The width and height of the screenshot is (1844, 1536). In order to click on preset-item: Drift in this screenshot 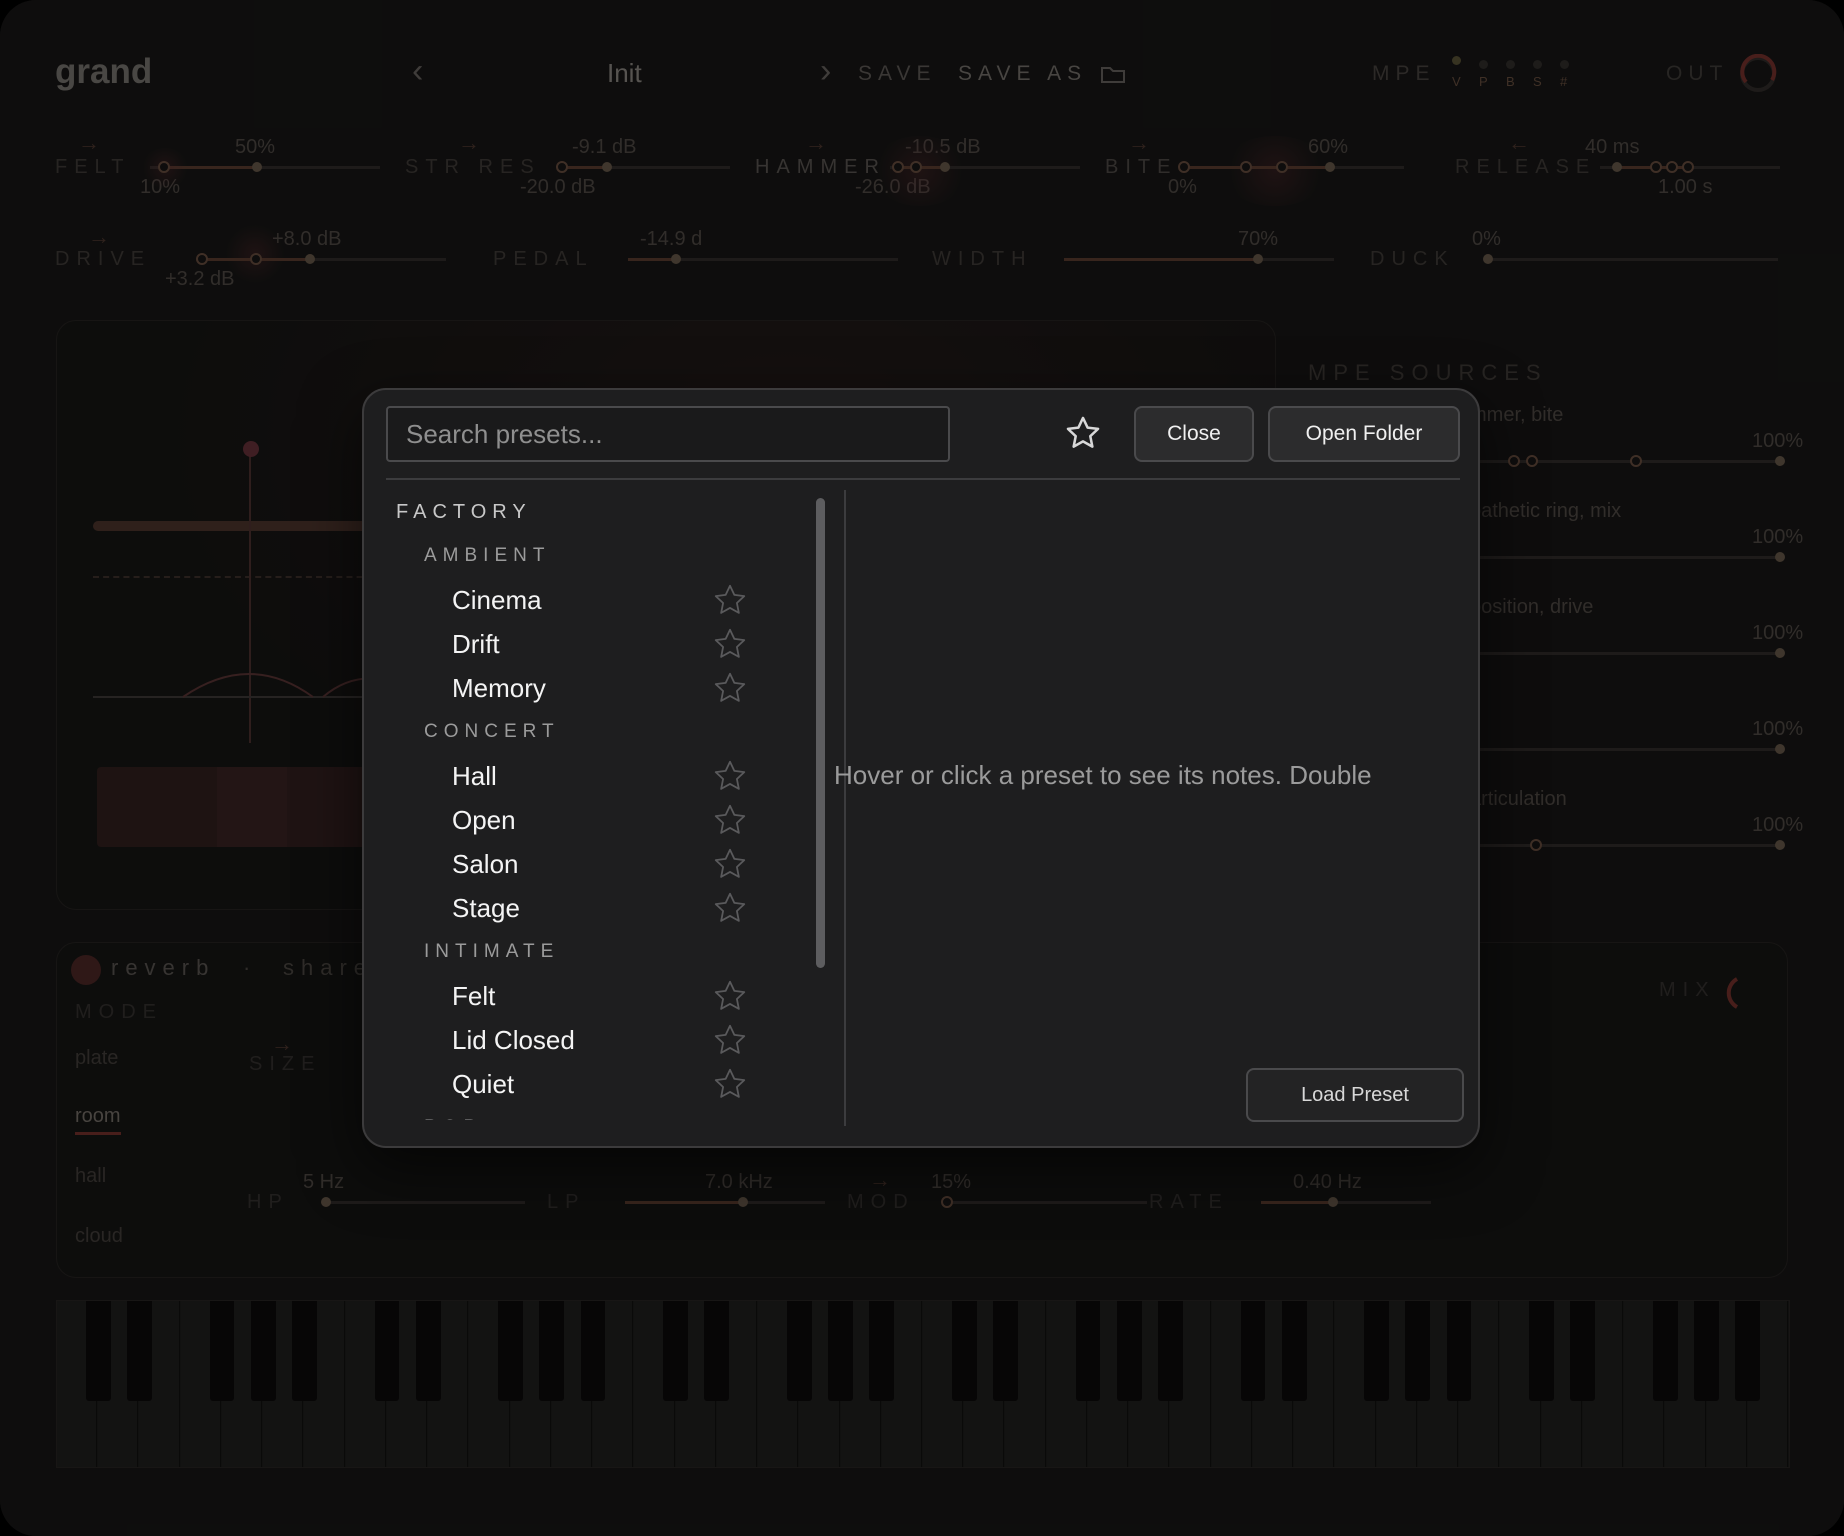, I will do `click(576, 644)`.